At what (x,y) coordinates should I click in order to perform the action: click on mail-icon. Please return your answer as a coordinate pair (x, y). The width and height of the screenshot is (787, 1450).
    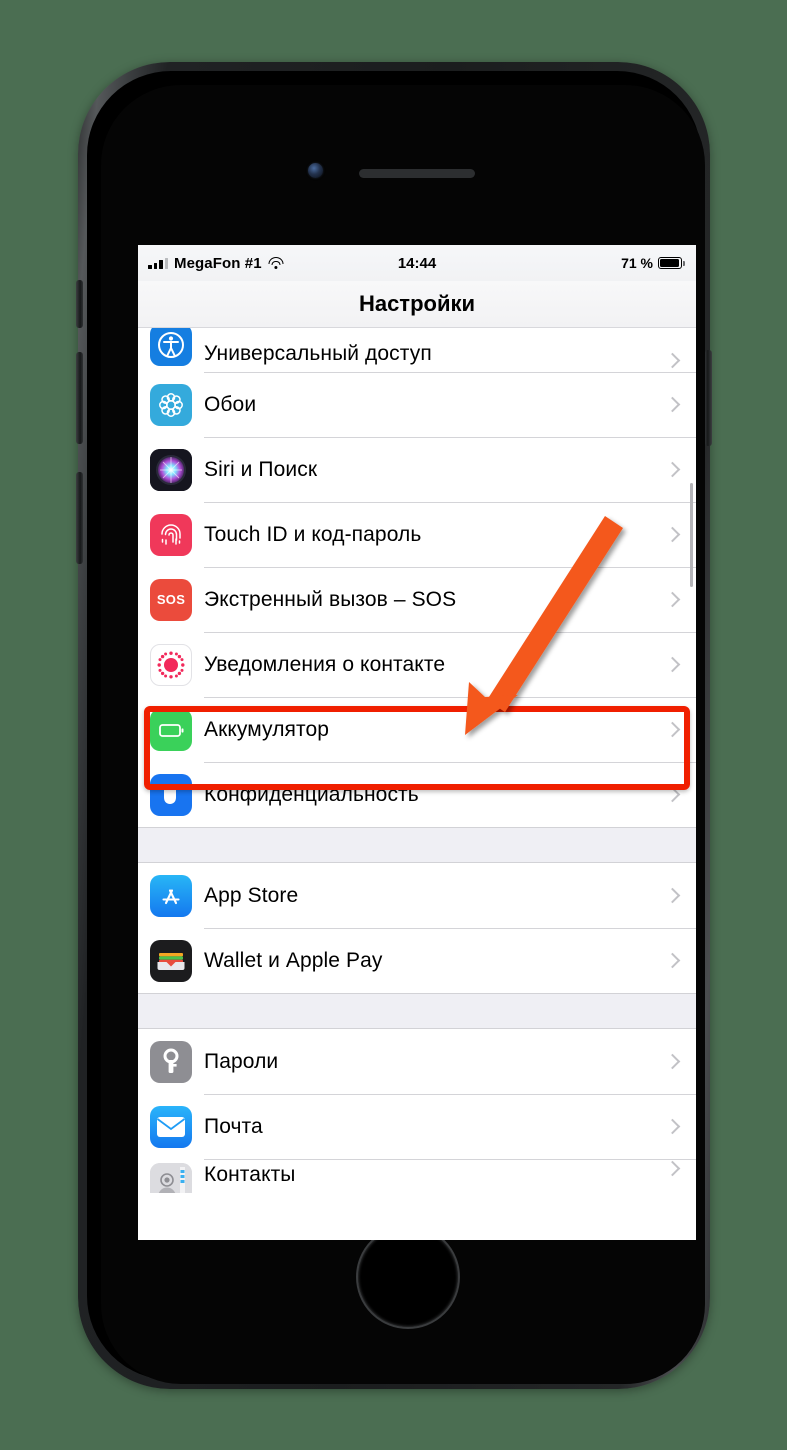
    Looking at the image, I should click on (171, 1126).